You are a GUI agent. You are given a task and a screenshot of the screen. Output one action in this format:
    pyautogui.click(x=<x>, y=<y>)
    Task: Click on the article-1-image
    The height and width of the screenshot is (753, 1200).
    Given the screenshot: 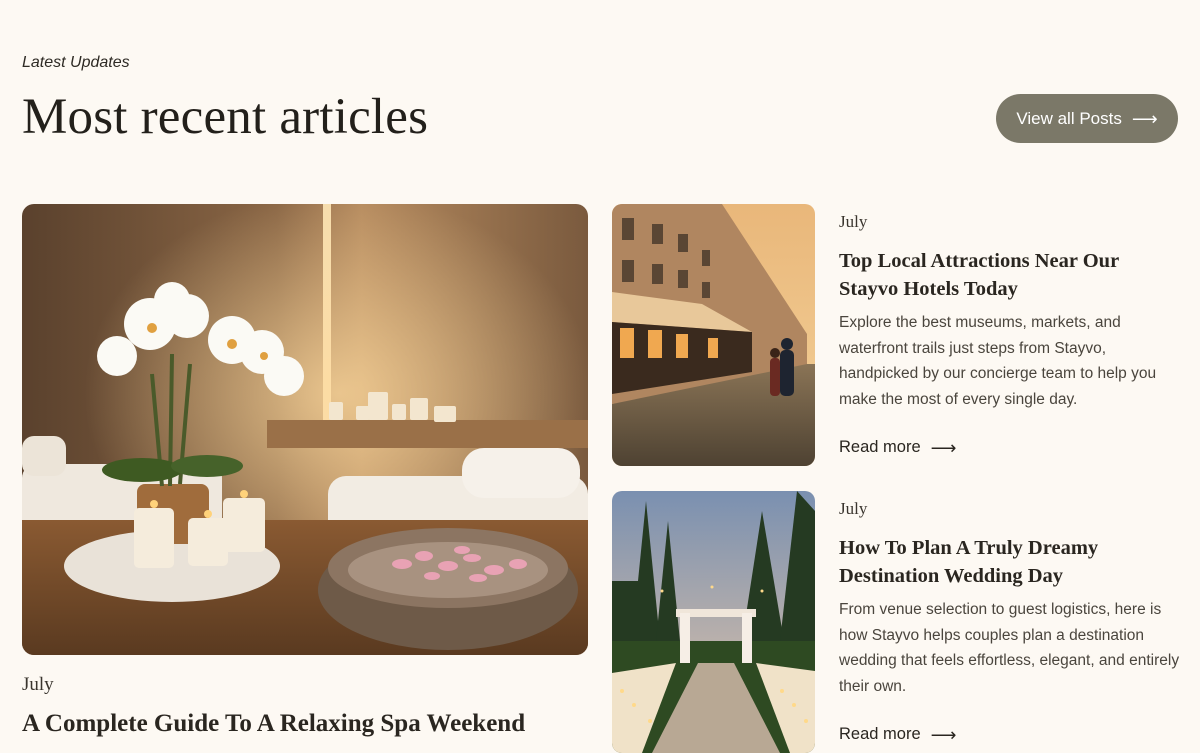 What is the action you would take?
    pyautogui.click(x=713, y=335)
    